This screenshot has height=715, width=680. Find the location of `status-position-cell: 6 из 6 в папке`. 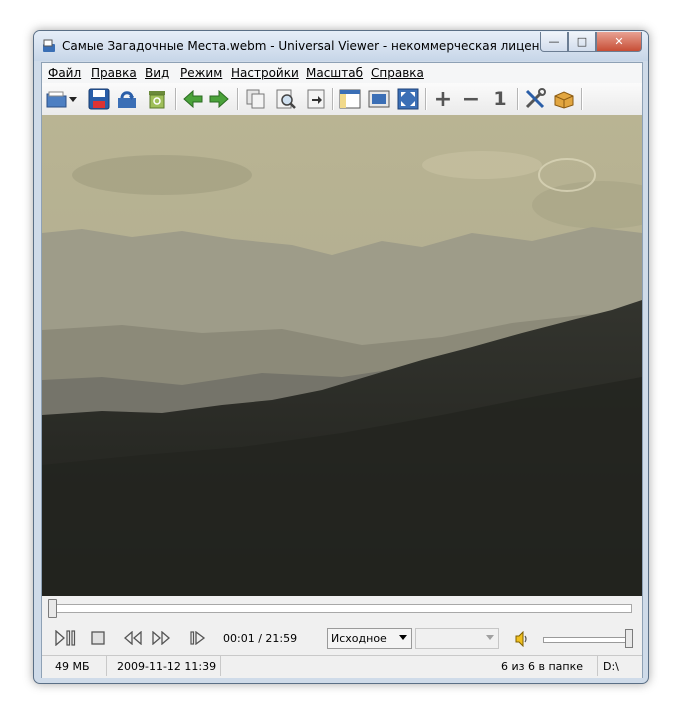

status-position-cell: 6 из 6 в папке is located at coordinates (409, 666).